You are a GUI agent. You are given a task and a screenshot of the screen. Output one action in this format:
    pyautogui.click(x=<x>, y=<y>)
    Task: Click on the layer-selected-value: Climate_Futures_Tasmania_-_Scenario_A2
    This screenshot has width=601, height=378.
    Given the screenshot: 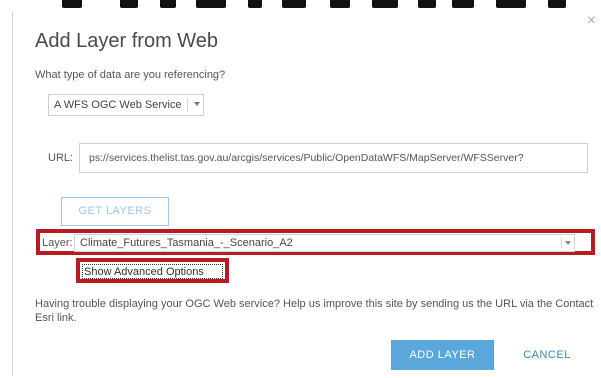 What is the action you would take?
    pyautogui.click(x=186, y=243)
    